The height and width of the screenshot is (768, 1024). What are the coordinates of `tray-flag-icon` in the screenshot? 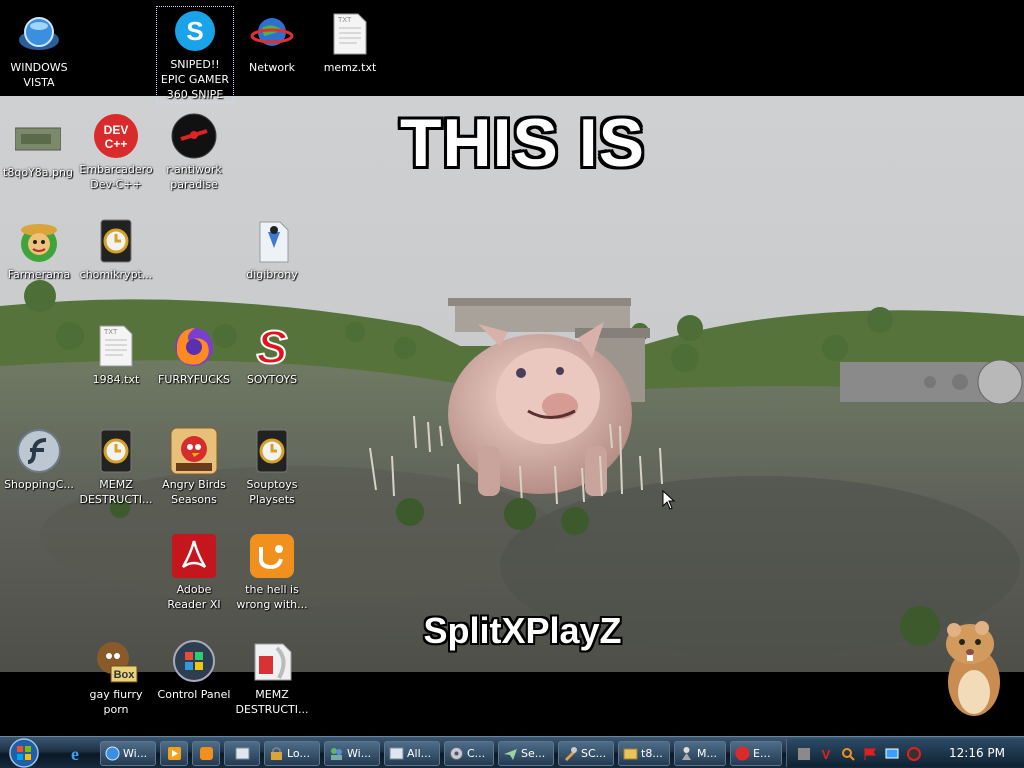 It's located at (870, 753).